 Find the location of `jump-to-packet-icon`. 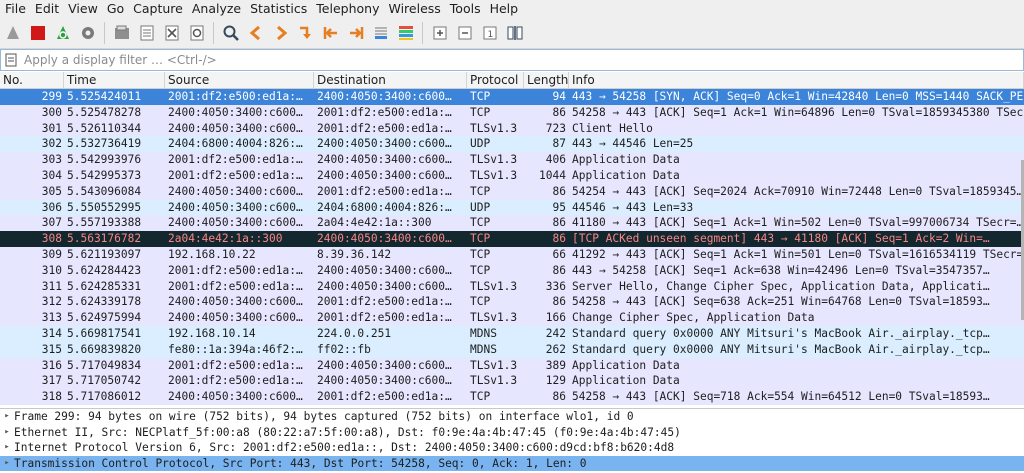

jump-to-packet-icon is located at coordinates (306, 33).